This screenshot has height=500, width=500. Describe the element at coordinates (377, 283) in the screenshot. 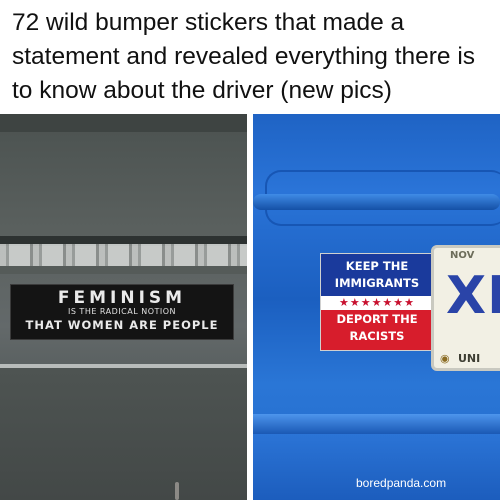

I see `sticker-line-immigrants: IMMIGRANTS` at that location.